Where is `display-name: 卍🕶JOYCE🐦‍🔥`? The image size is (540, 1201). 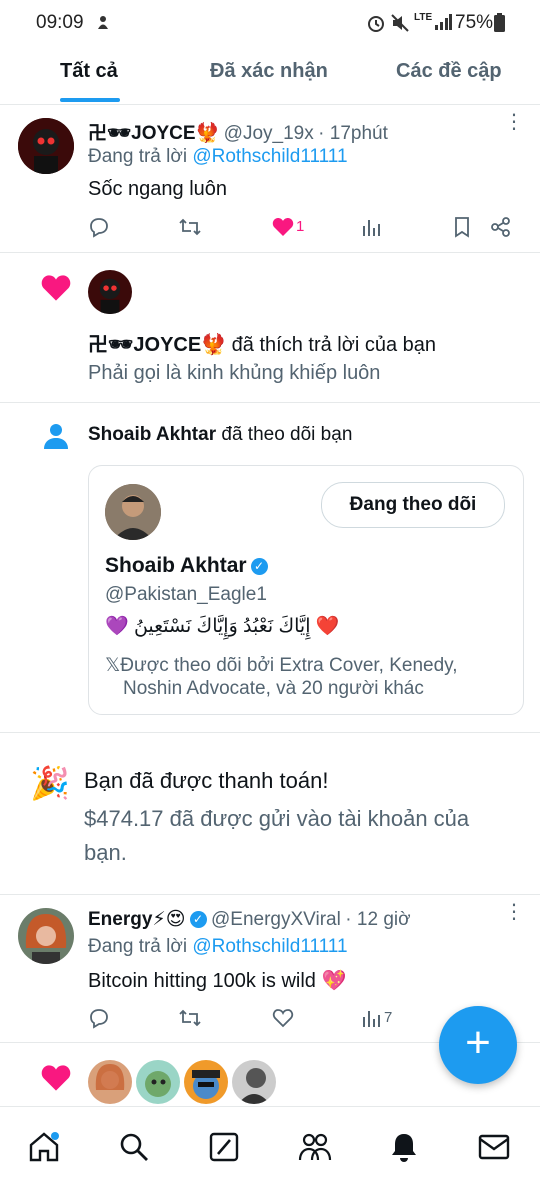
display-name: 卍🕶JOYCE🐦‍🔥 is located at coordinates (153, 133).